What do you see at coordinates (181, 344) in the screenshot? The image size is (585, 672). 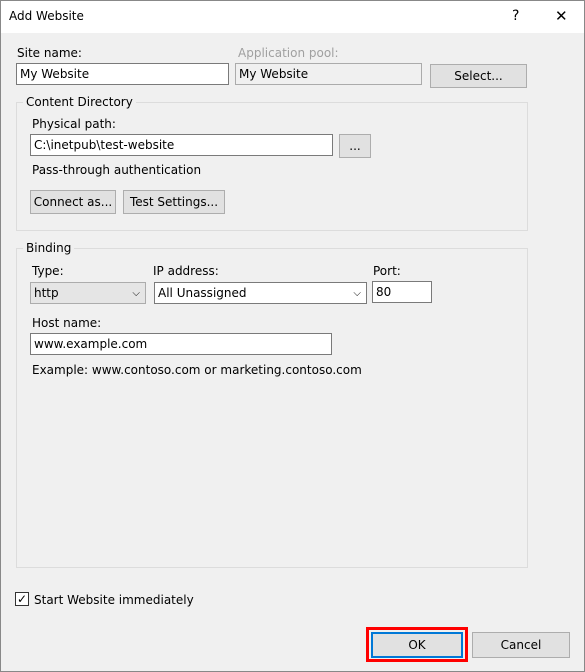 I see `host-name-input: www.example.com` at bounding box center [181, 344].